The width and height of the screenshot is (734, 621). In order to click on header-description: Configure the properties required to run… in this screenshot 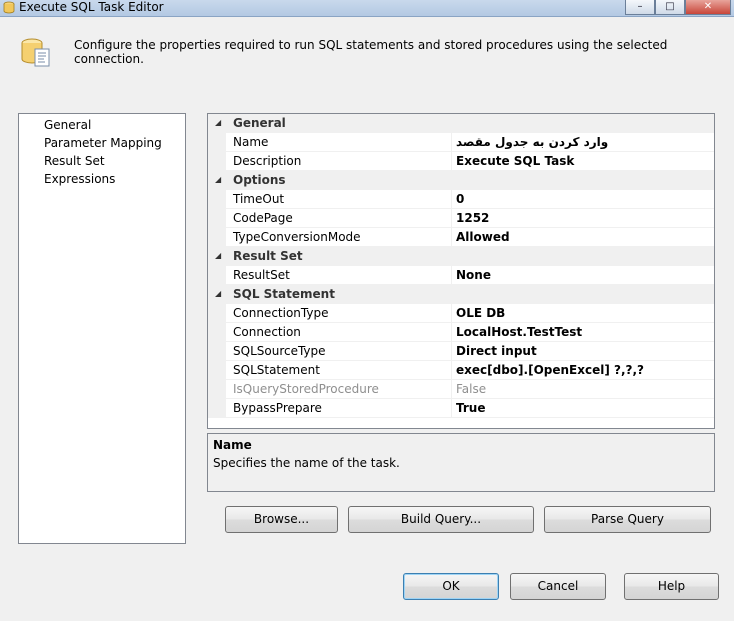, I will do `click(371, 52)`.